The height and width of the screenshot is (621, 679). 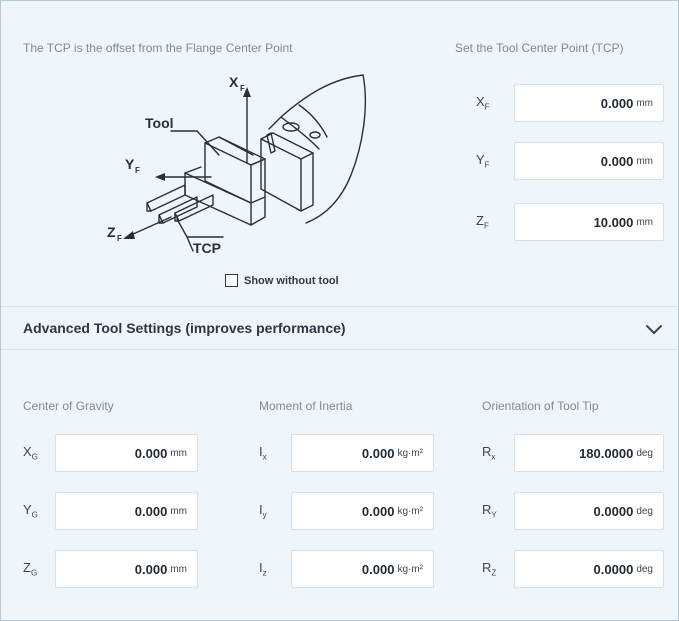 I want to click on tcp-z-label: ZF, so click(x=482, y=222).